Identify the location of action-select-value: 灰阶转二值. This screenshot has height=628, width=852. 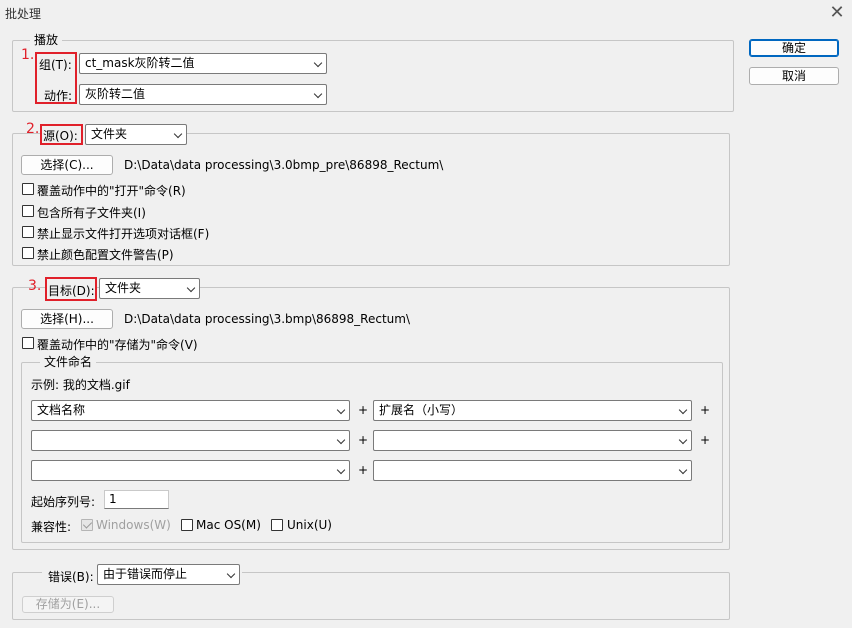
(115, 94).